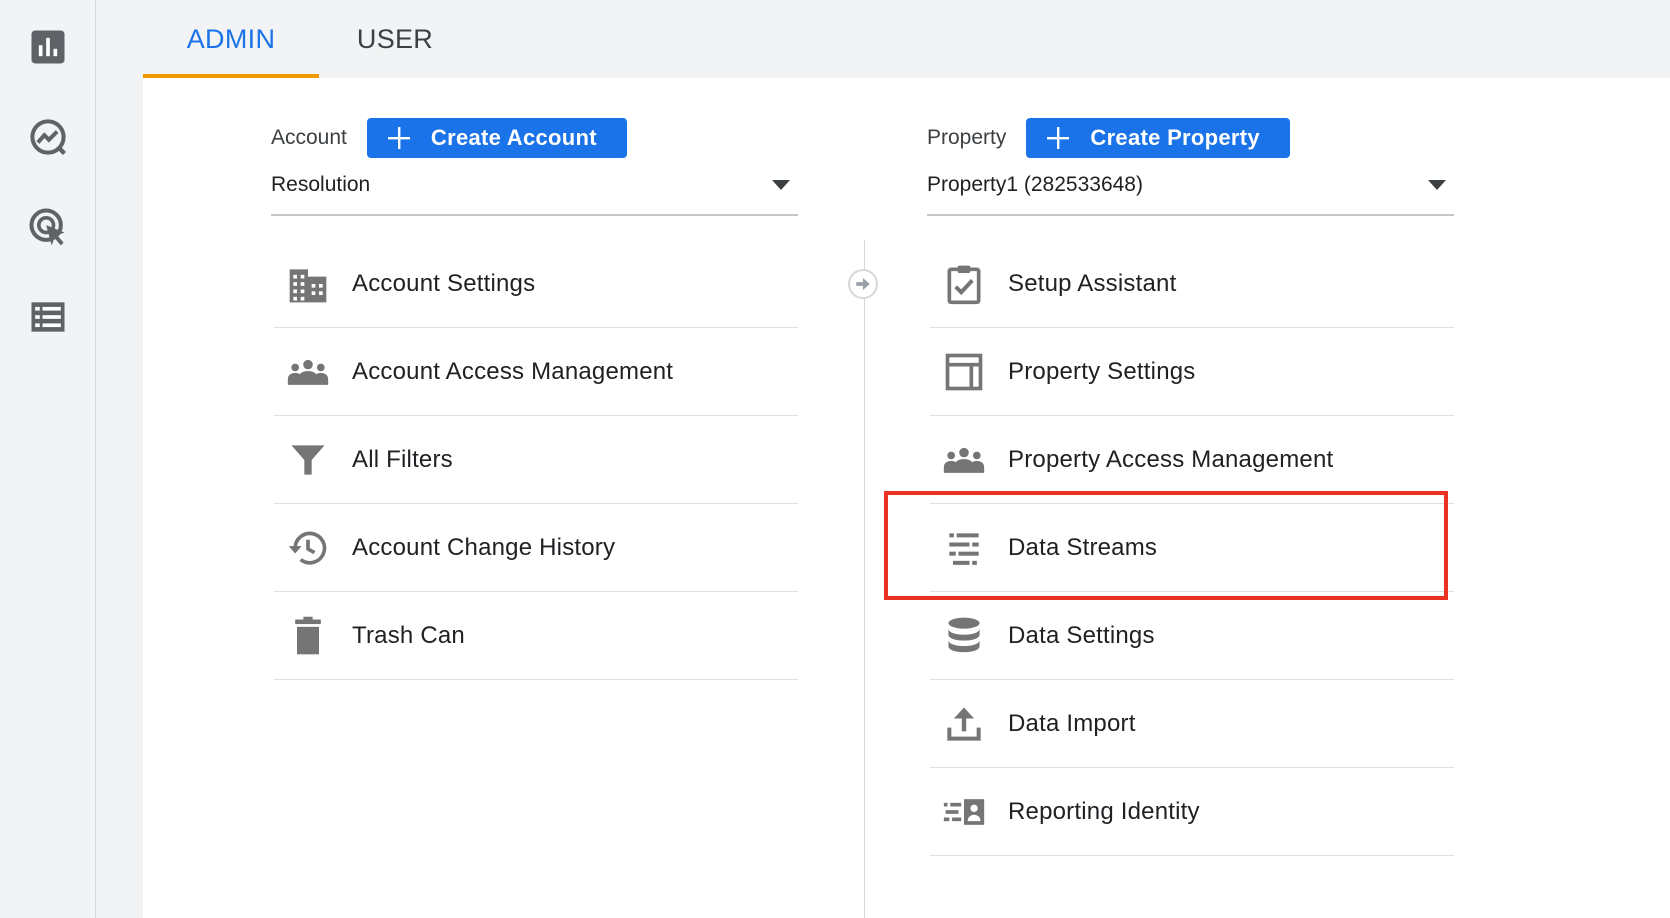 This screenshot has width=1670, height=918. I want to click on menu-item-label: Property Settings, so click(1102, 371).